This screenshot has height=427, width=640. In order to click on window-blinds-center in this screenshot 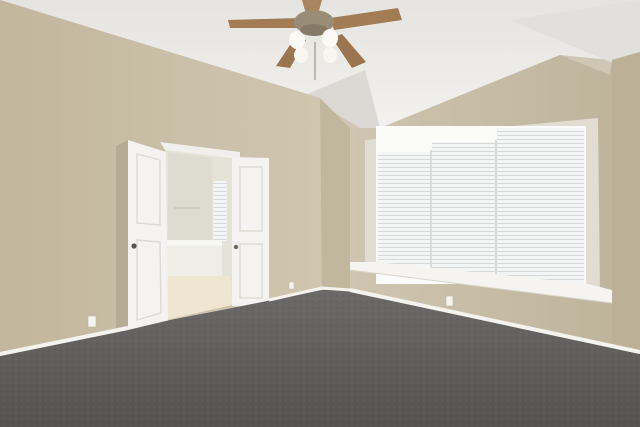, I will do `click(463, 208)`.